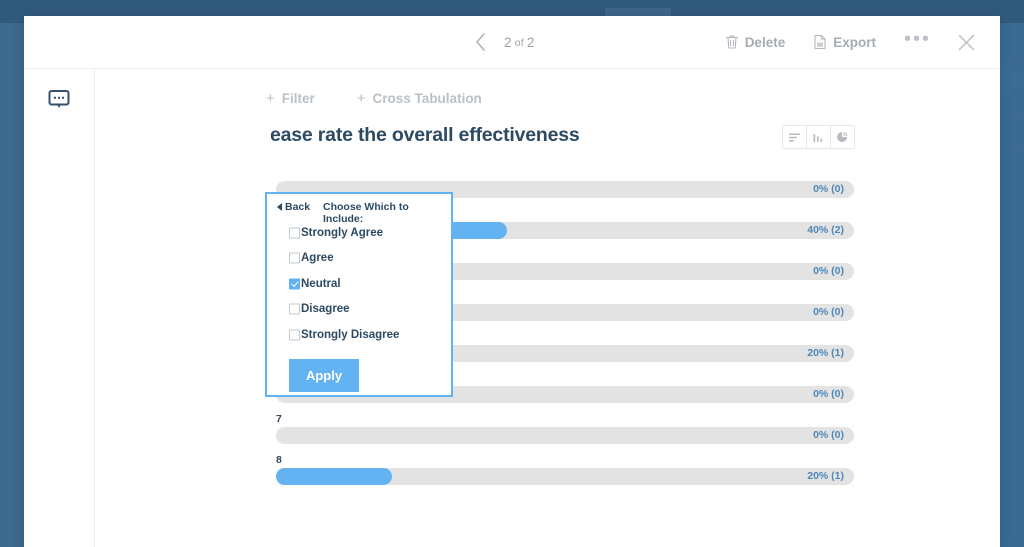 The image size is (1024, 547). Describe the element at coordinates (325, 309) in the screenshot. I see `include-option-label: Disagree` at that location.